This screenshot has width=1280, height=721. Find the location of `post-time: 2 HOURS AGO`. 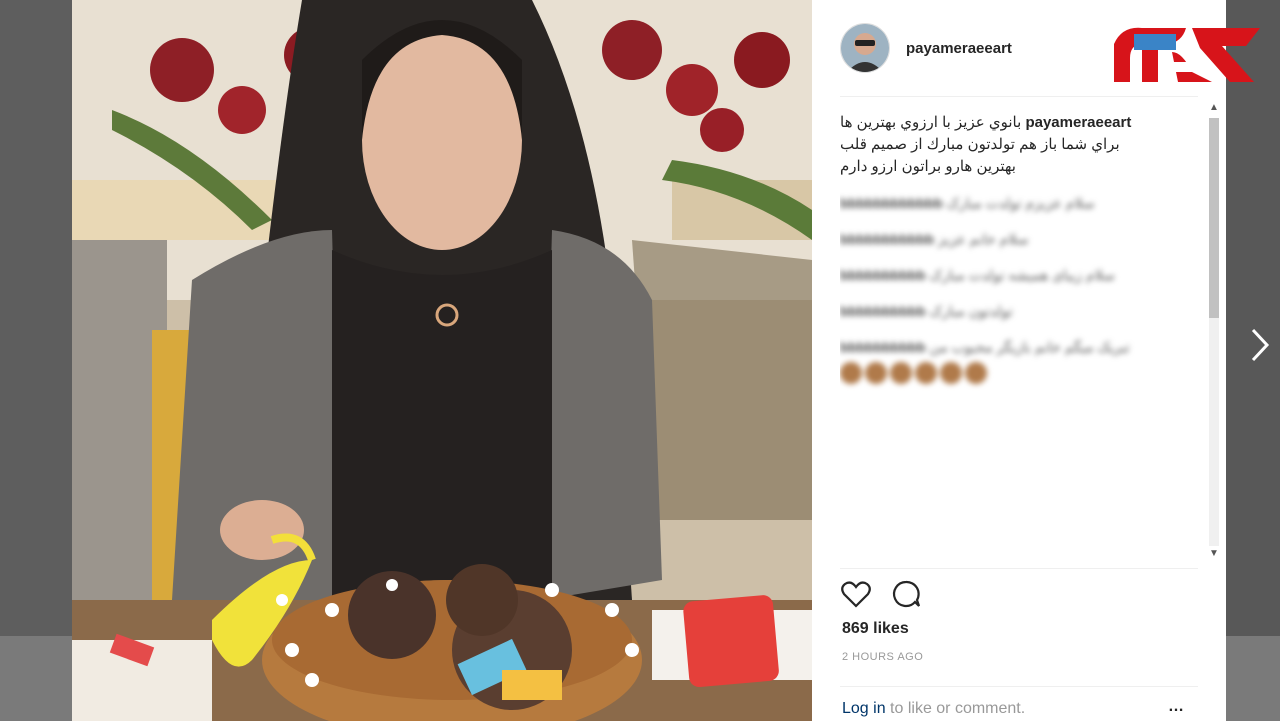

post-time: 2 HOURS AGO is located at coordinates (882, 657).